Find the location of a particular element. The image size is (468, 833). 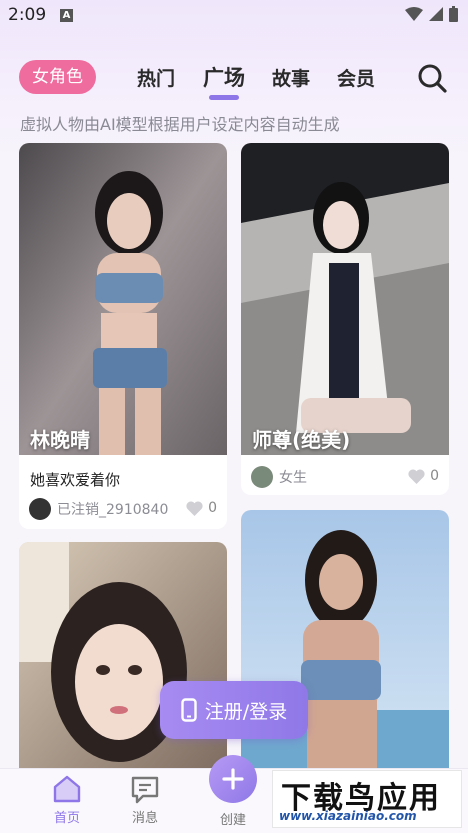

nav-create: 创建 is located at coordinates (233, 818).